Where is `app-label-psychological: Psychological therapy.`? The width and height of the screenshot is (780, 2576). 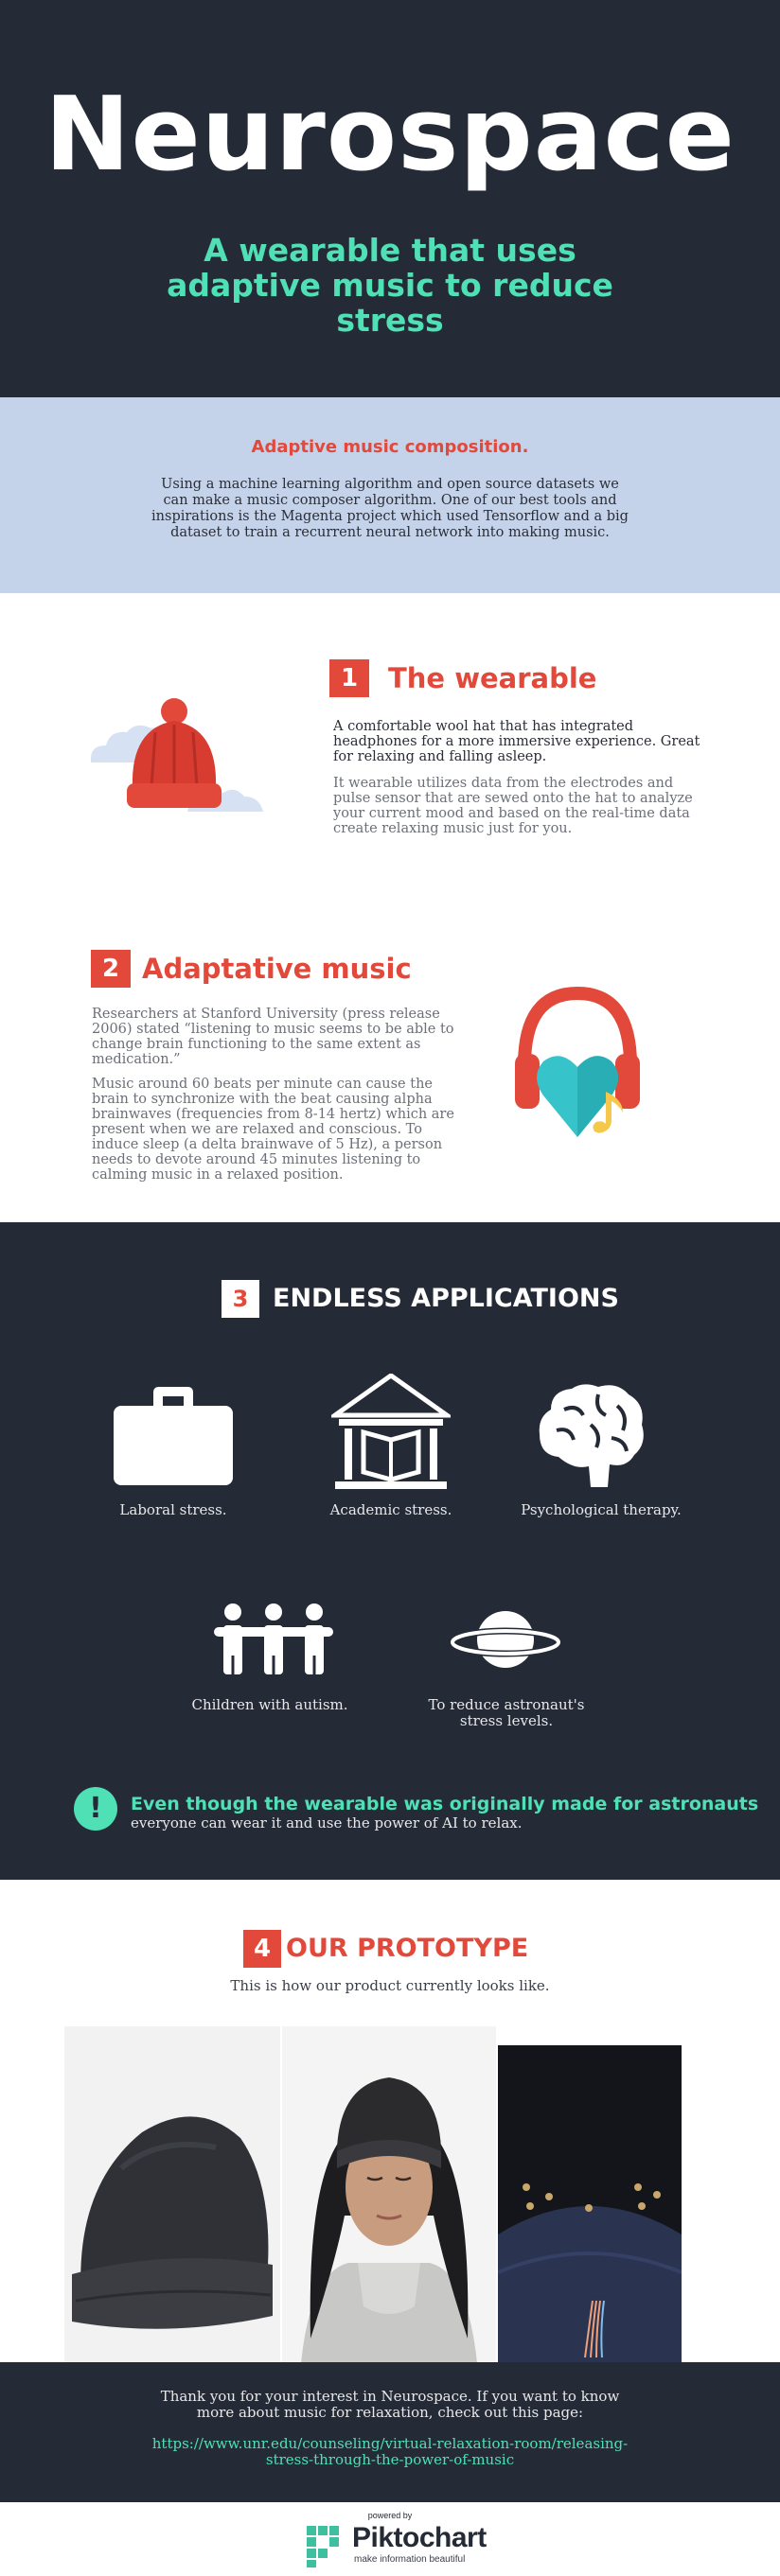 app-label-psychological: Psychological therapy. is located at coordinates (601, 1509).